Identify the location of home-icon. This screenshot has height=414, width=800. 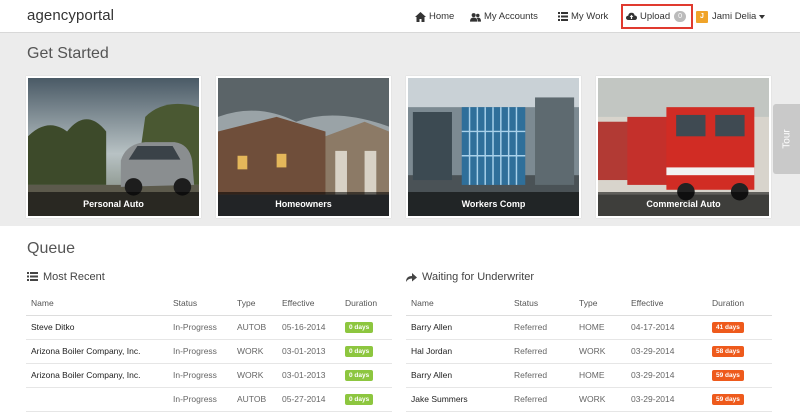
(420, 16).